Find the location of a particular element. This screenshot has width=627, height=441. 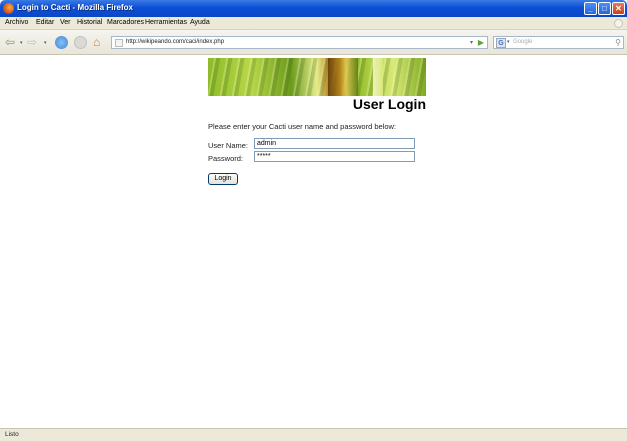

menu-ver: Ver is located at coordinates (65, 22).